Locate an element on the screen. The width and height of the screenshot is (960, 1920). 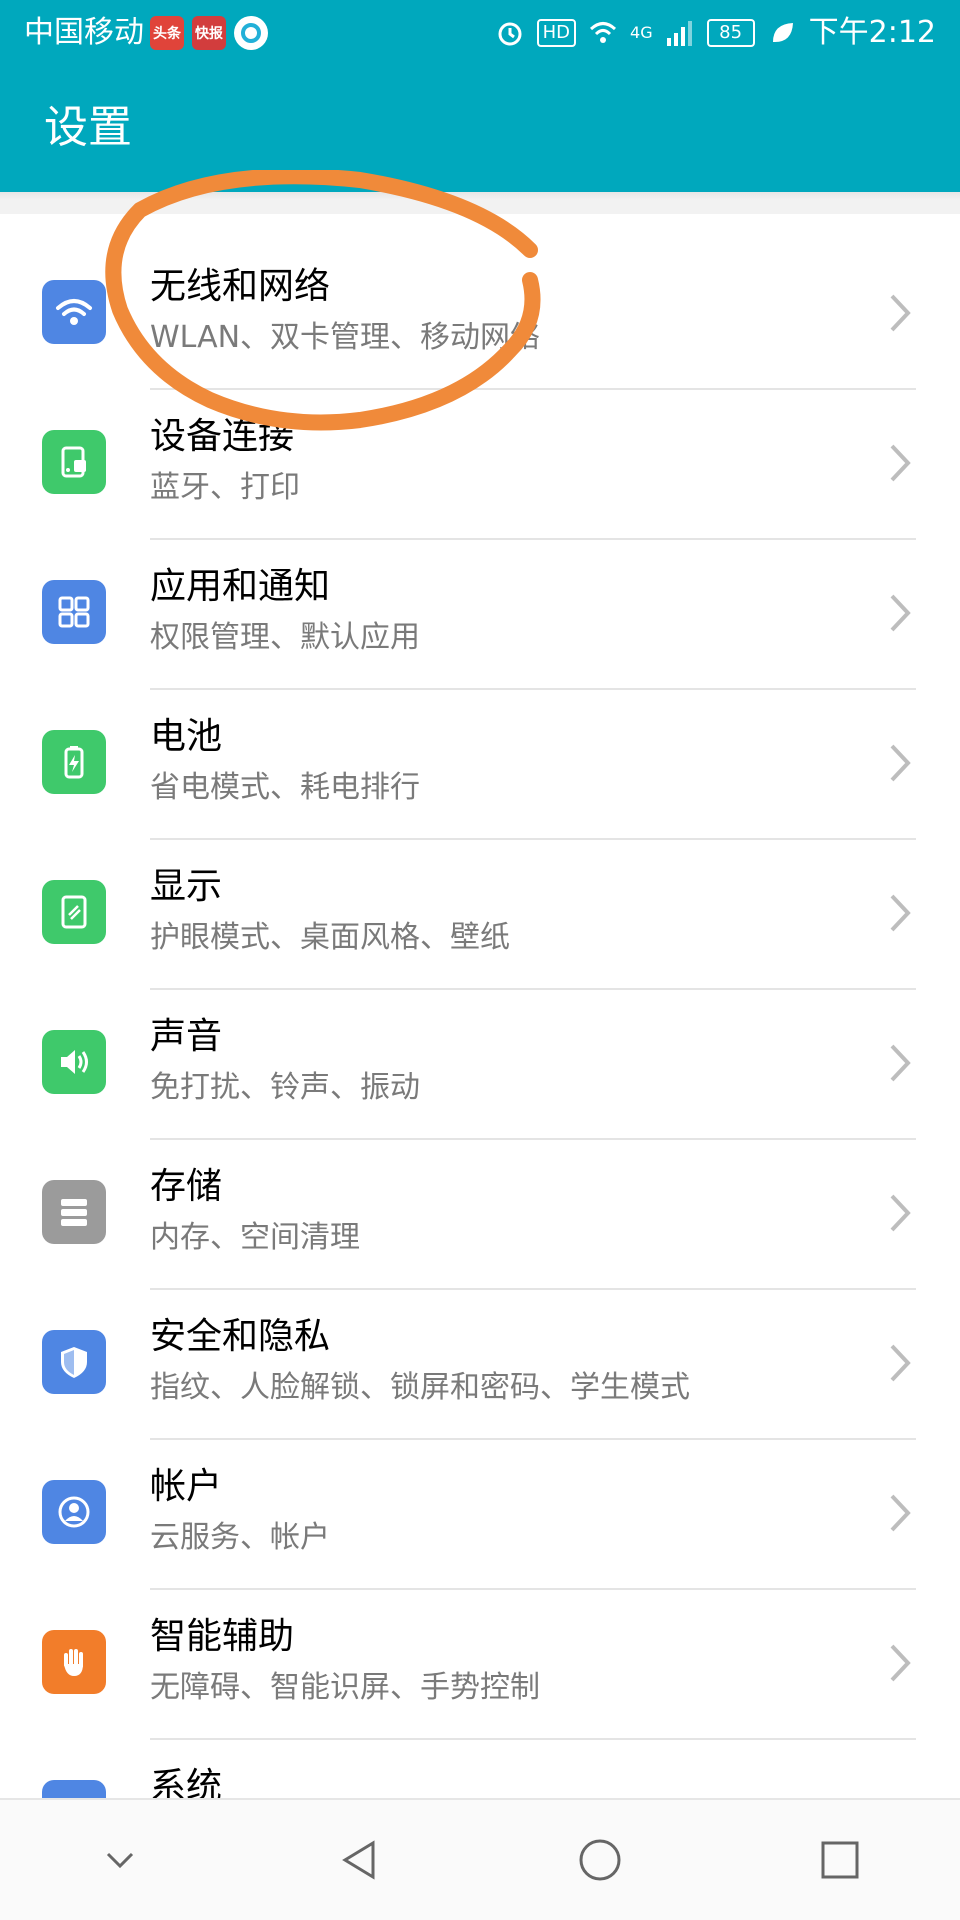
battery-icon is located at coordinates (74, 762).